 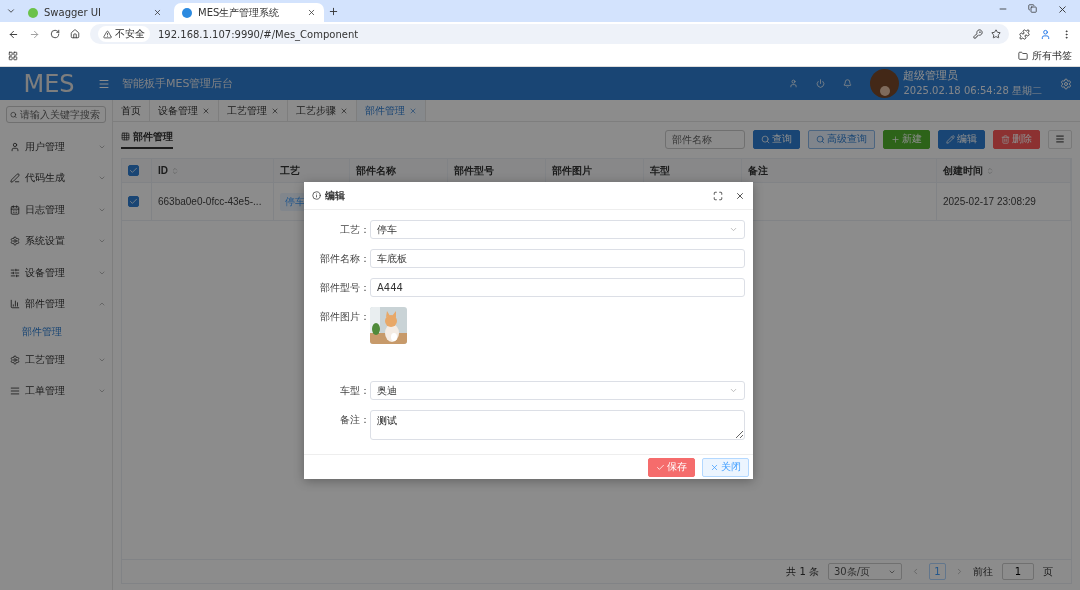 I want to click on column-header: 创建时间, so click(x=963, y=170).